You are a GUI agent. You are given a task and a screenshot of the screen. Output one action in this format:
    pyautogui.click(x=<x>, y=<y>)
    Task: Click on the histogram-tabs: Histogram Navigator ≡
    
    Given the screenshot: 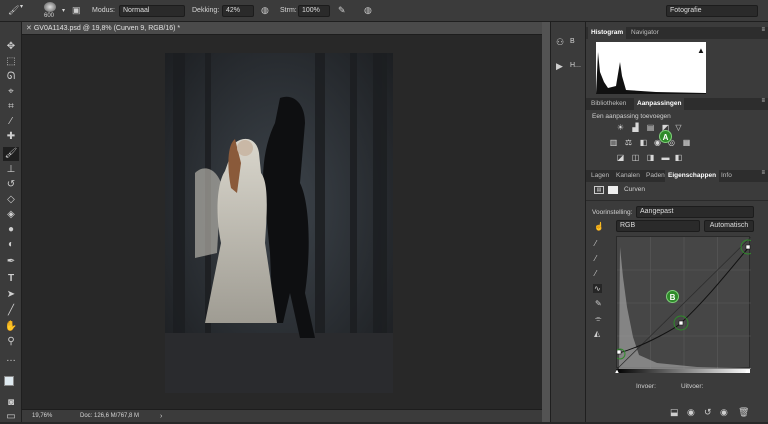 What is the action you would take?
    pyautogui.click(x=677, y=33)
    